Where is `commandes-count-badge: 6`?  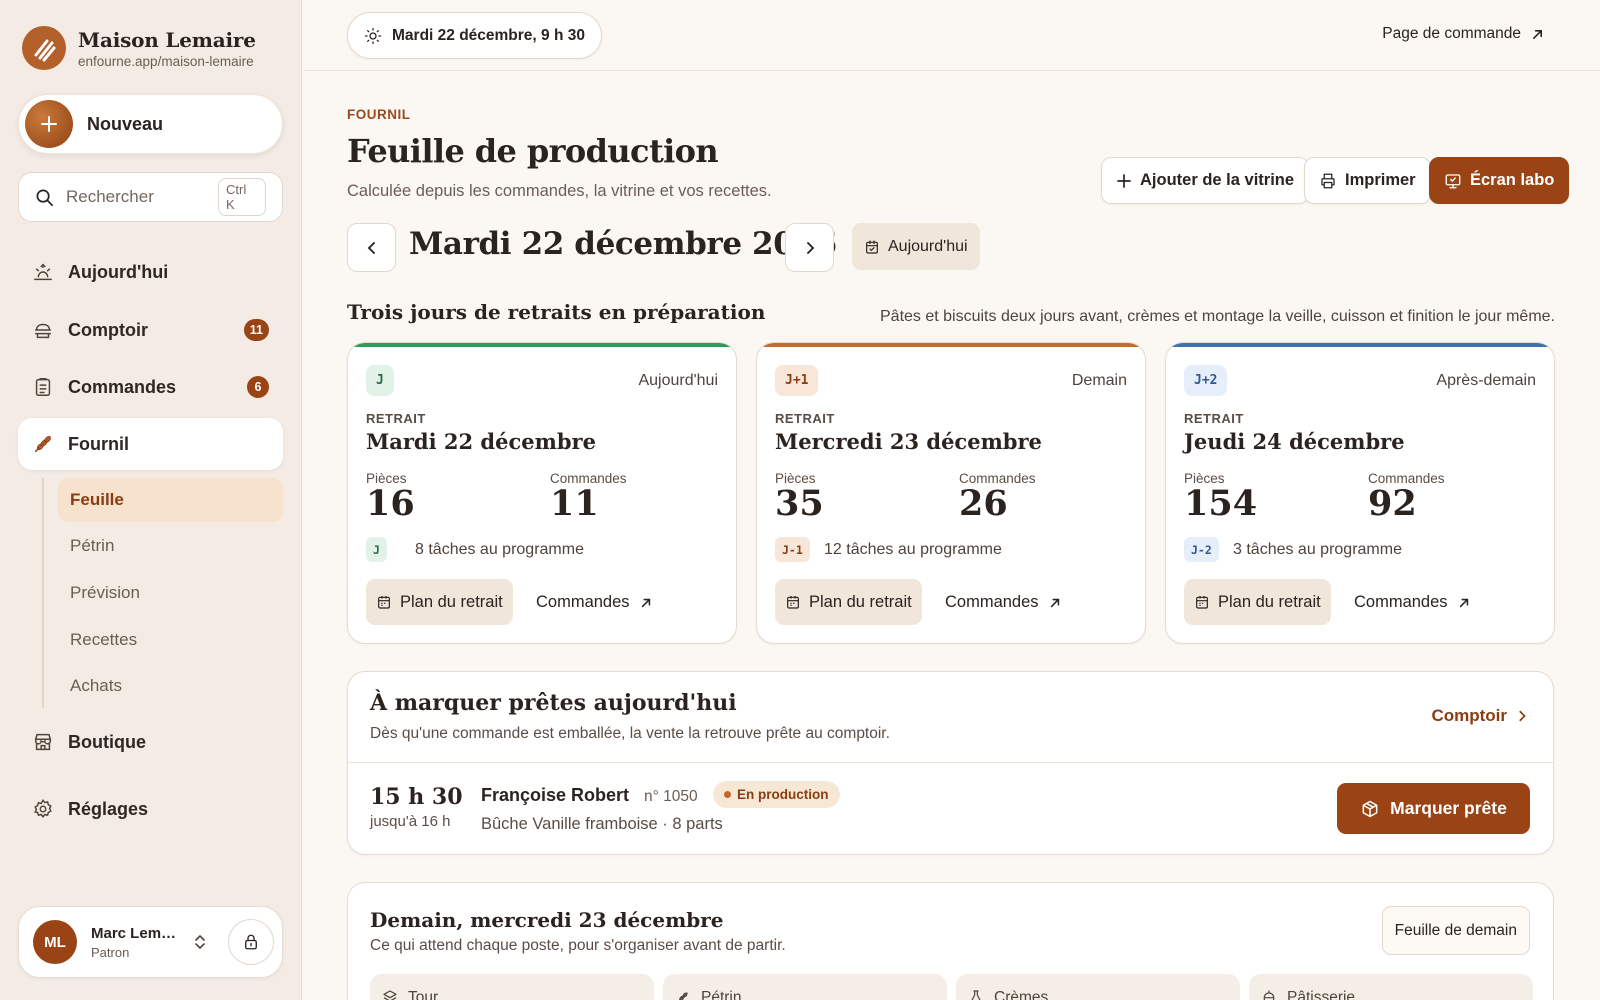 commandes-count-badge: 6 is located at coordinates (258, 387).